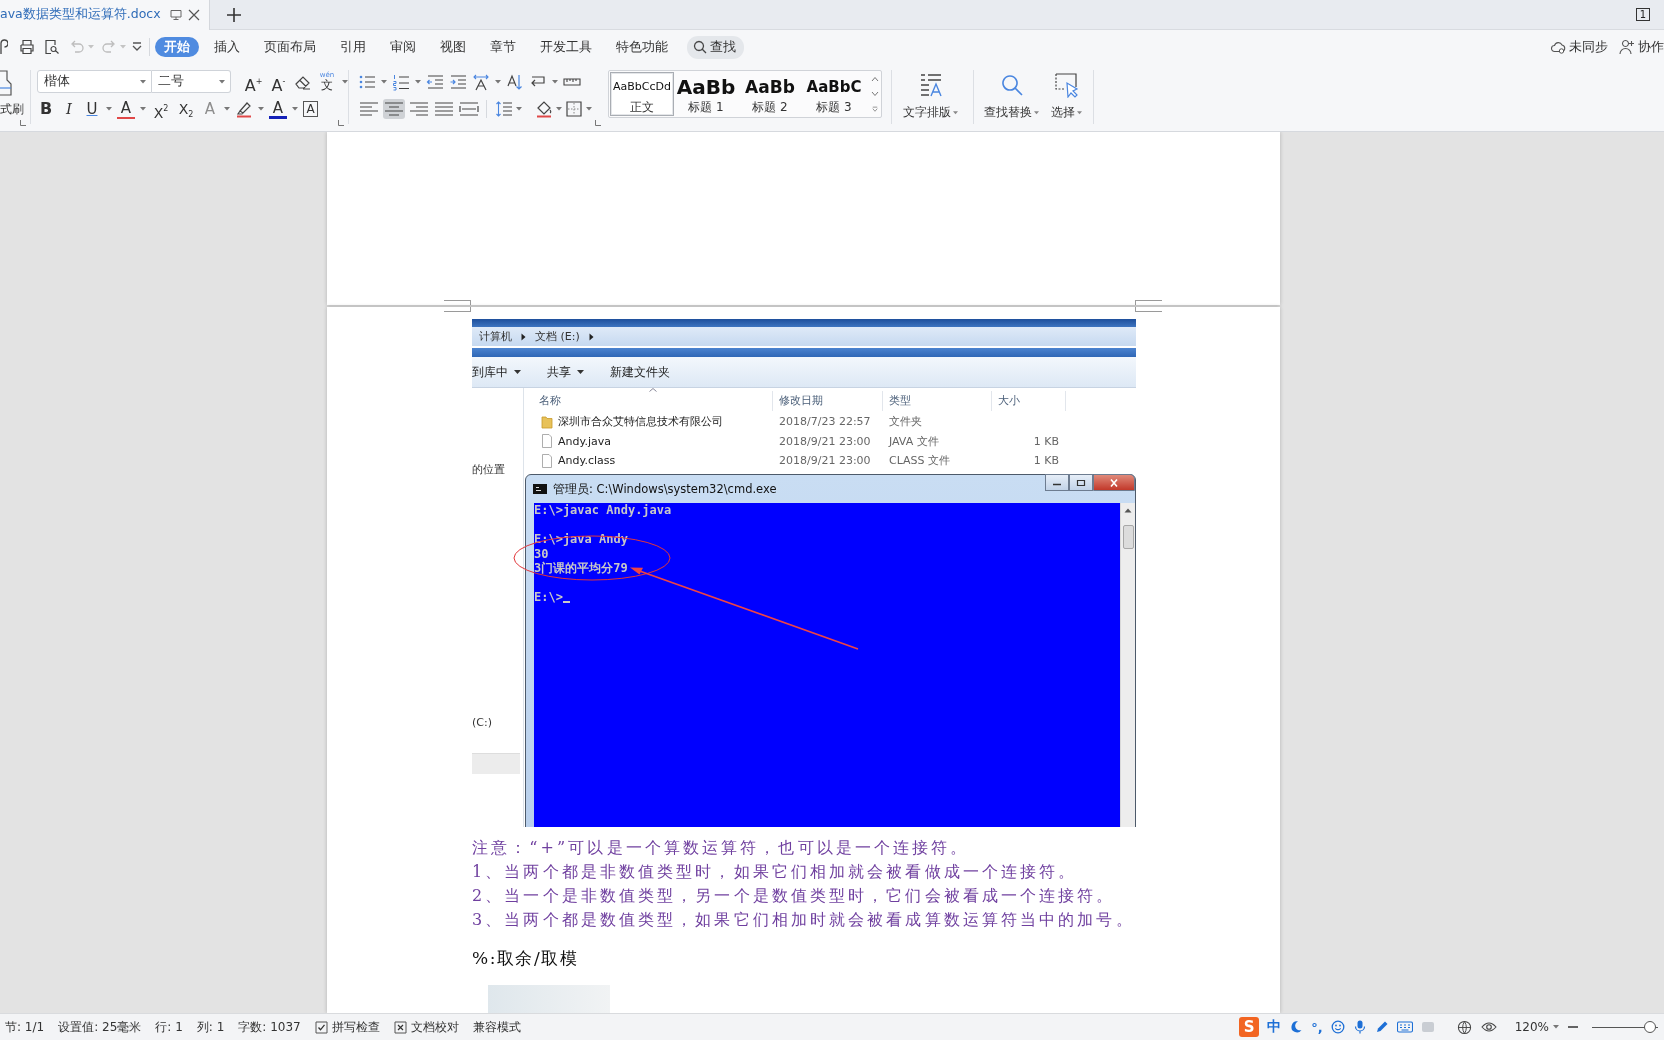 Image resolution: width=1664 pixels, height=1040 pixels. I want to click on compatibility-mode-button: 兼容模式, so click(496, 1027).